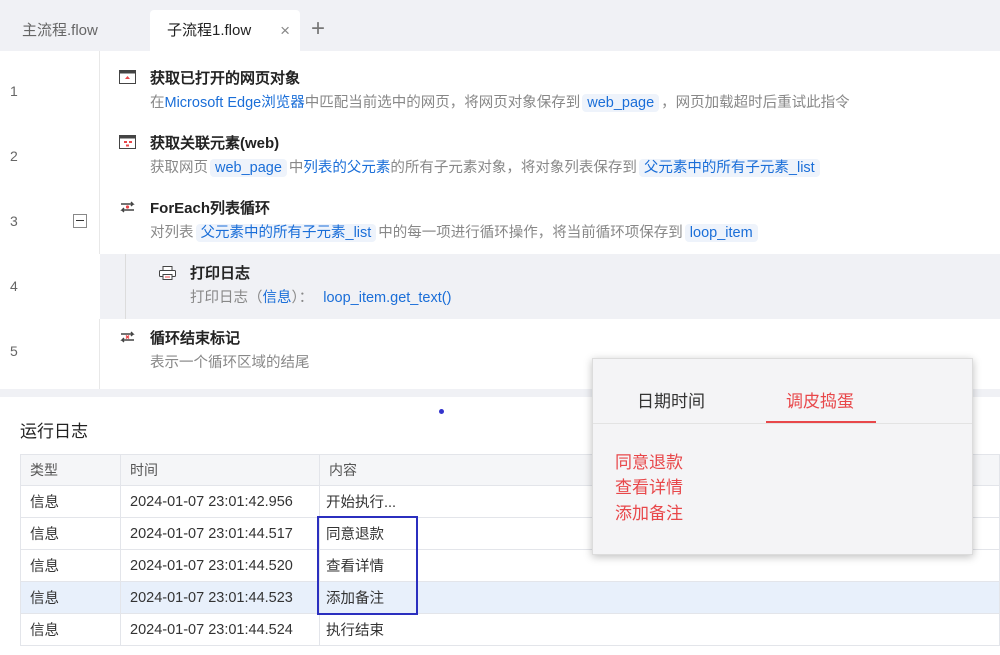 The width and height of the screenshot is (1000, 655). I want to click on cell-time: 2024-01-07 23:01:42.956, so click(220, 501).